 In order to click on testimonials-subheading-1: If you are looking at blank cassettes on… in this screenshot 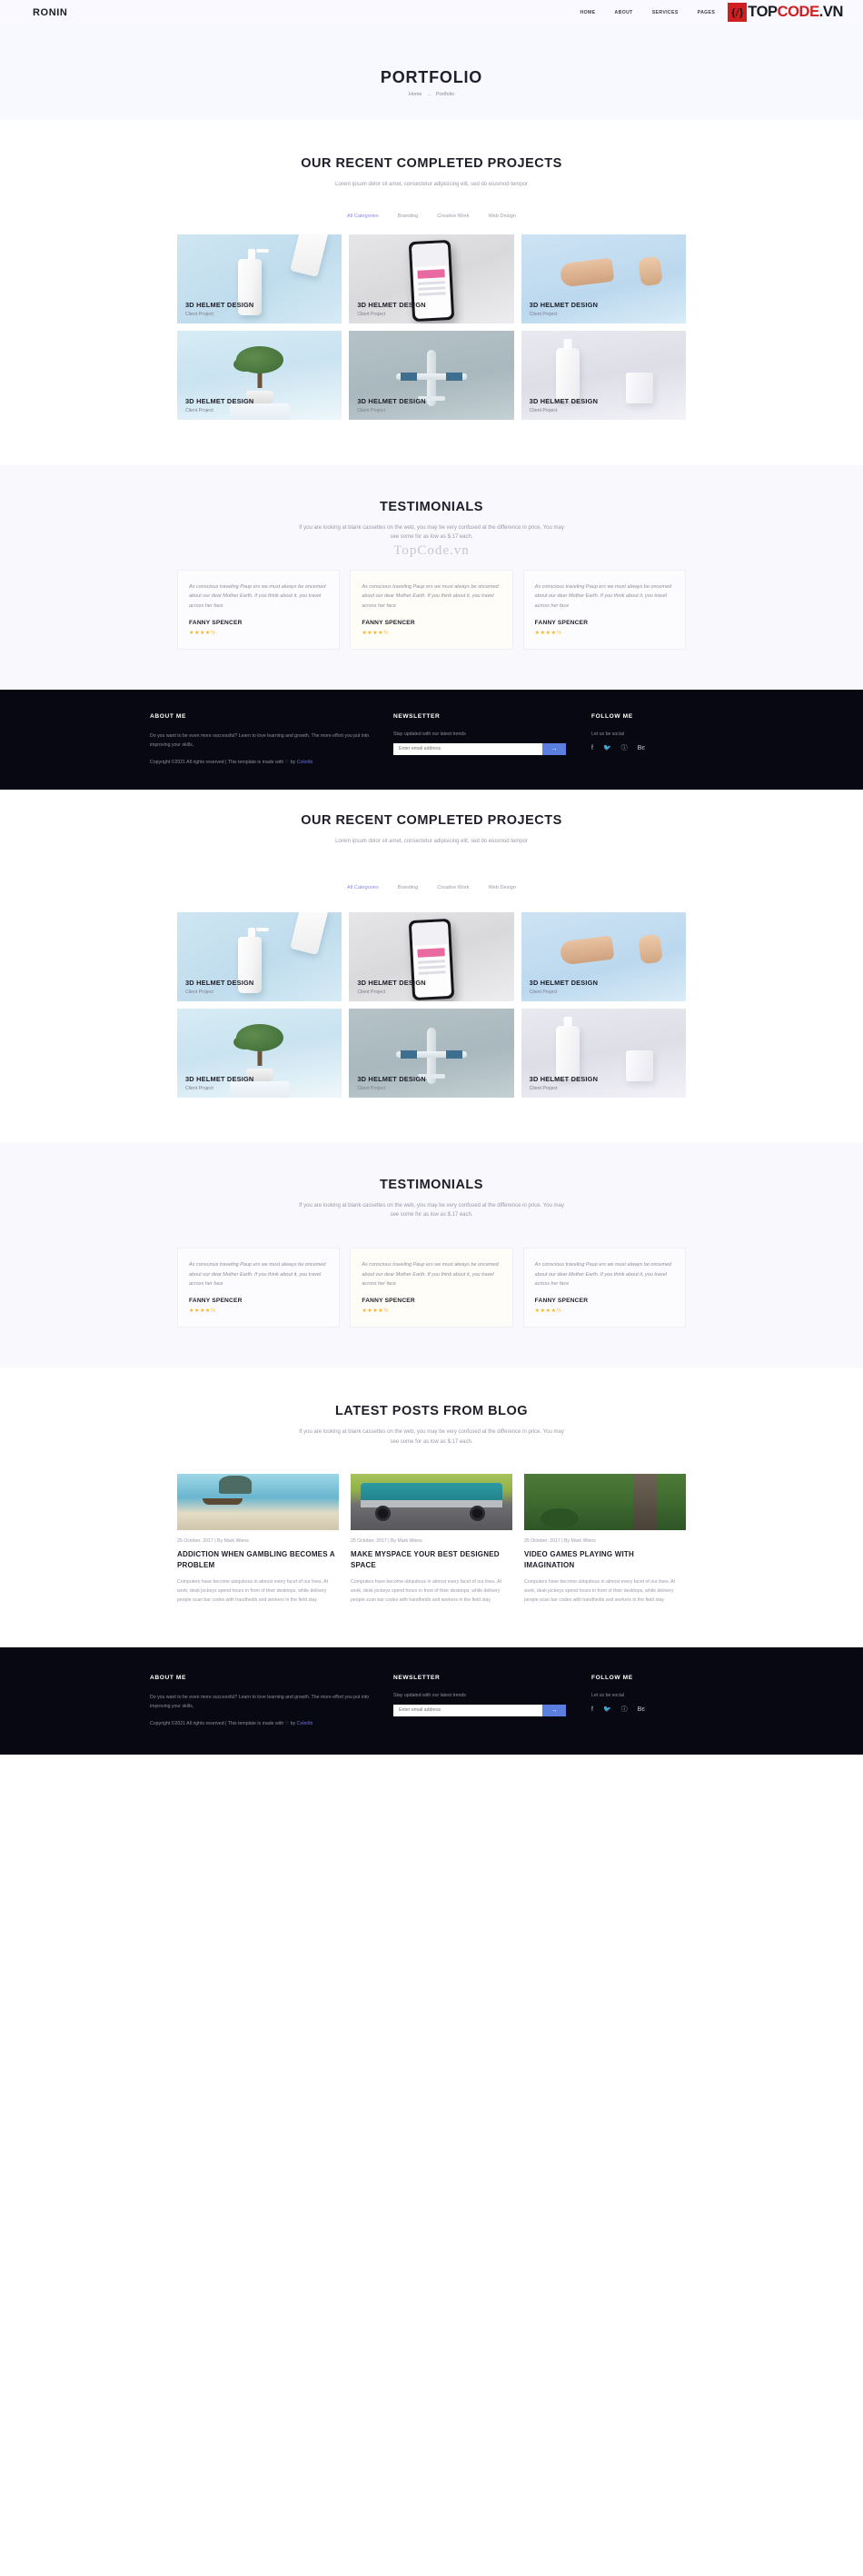, I will do `click(431, 533)`.